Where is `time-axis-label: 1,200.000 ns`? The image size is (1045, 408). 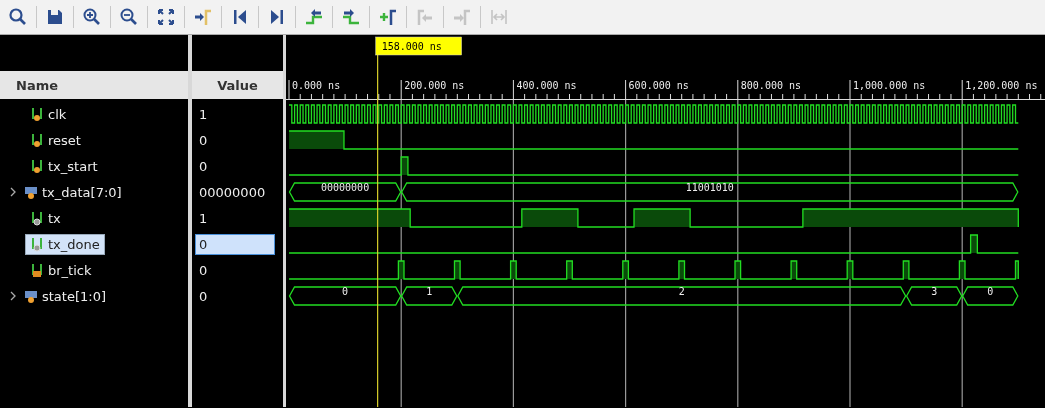
time-axis-label: 1,200.000 ns is located at coordinates (1001, 85).